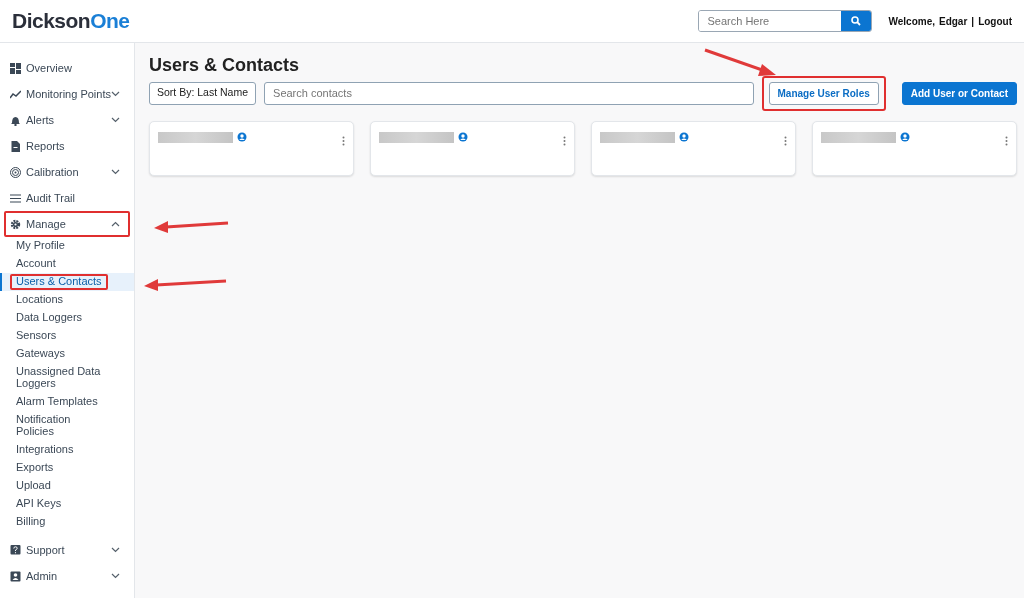 This screenshot has width=1024, height=598. What do you see at coordinates (15, 94) in the screenshot?
I see `trend-line-icon` at bounding box center [15, 94].